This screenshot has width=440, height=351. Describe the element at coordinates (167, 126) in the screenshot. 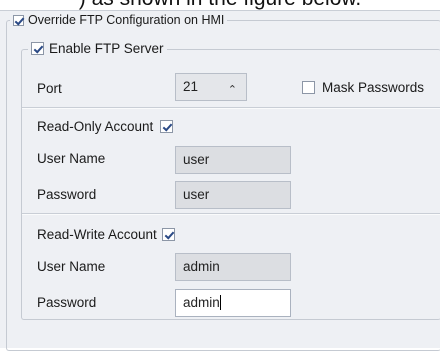

I see `read-only-checkbox` at that location.